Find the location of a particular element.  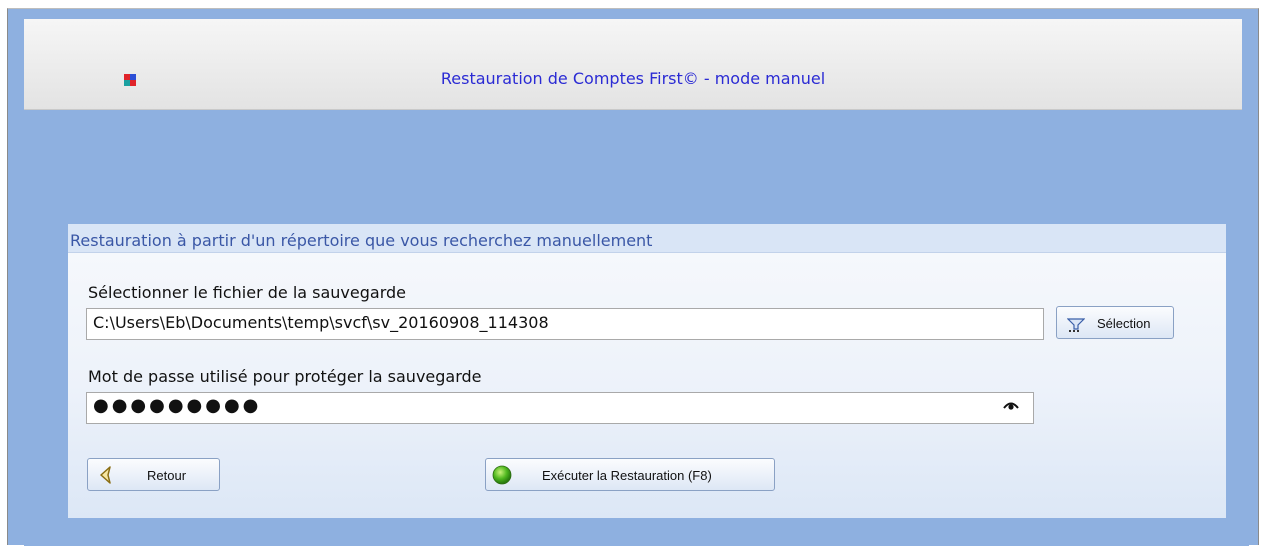

selection-button-label: Sélection is located at coordinates (1124, 323).